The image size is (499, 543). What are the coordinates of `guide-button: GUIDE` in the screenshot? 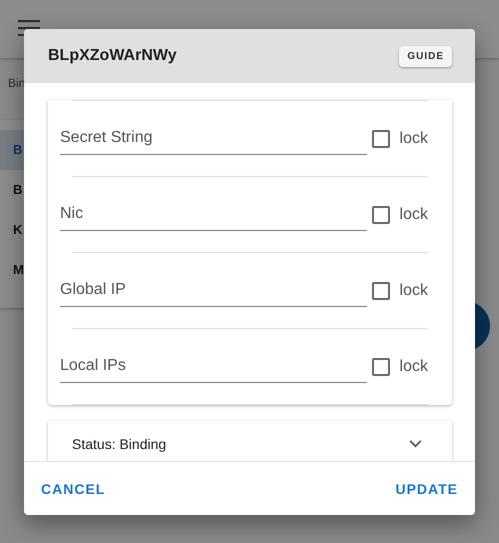 It's located at (425, 56).